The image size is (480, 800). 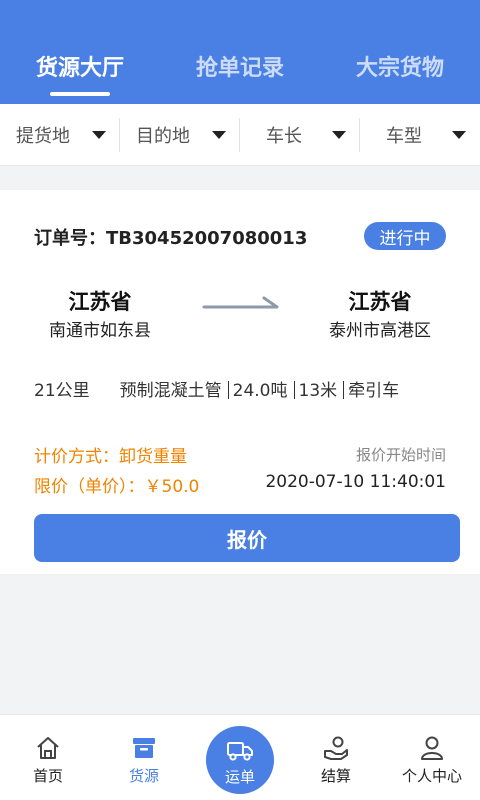 What do you see at coordinates (80, 94) in the screenshot?
I see `active-tab-indicator` at bounding box center [80, 94].